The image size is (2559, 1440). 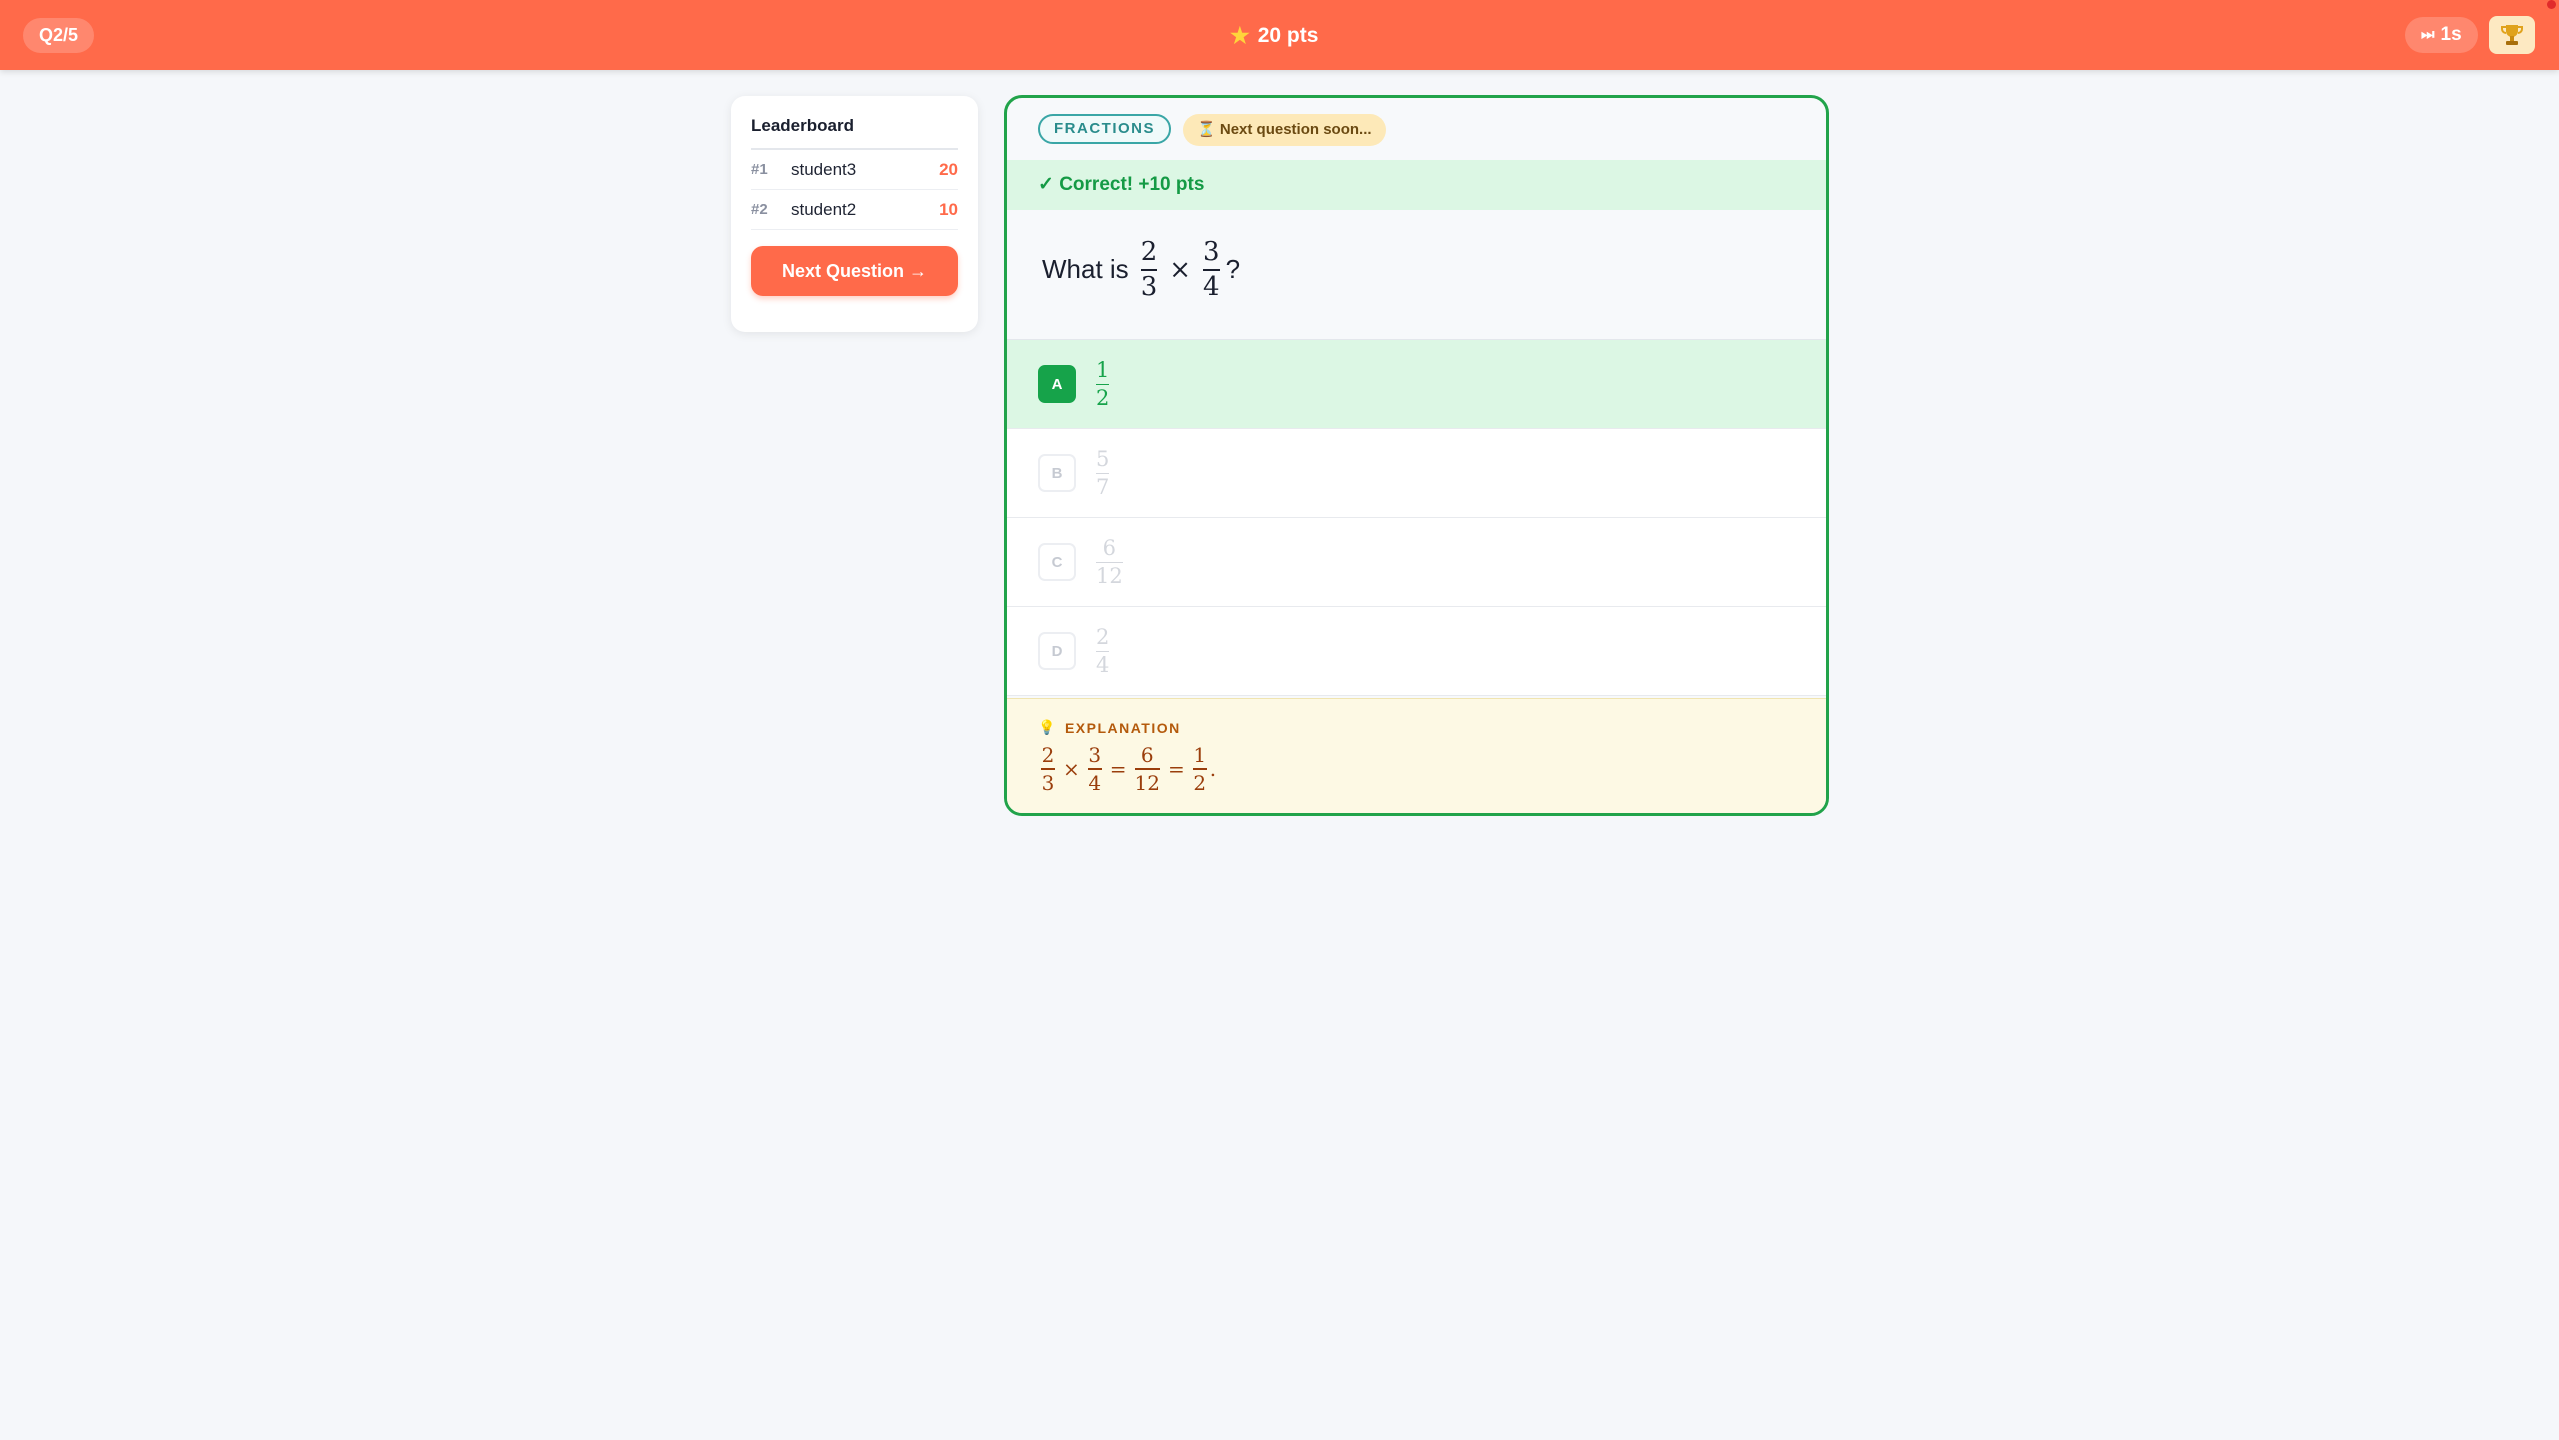 What do you see at coordinates (2428, 34) in the screenshot?
I see `fast-forward-icon: ⏭` at bounding box center [2428, 34].